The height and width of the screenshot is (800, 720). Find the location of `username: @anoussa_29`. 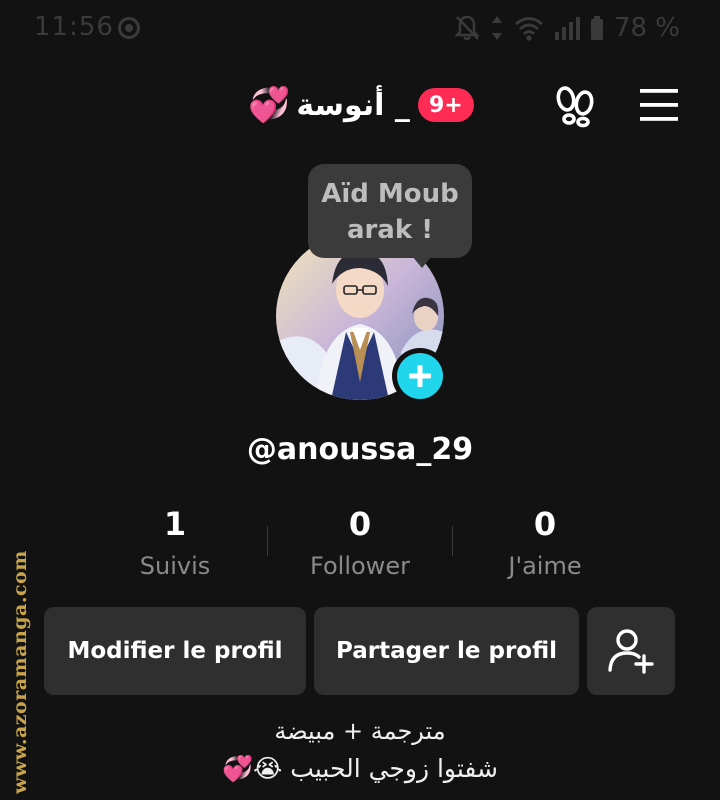

username: @anoussa_29 is located at coordinates (360, 449).